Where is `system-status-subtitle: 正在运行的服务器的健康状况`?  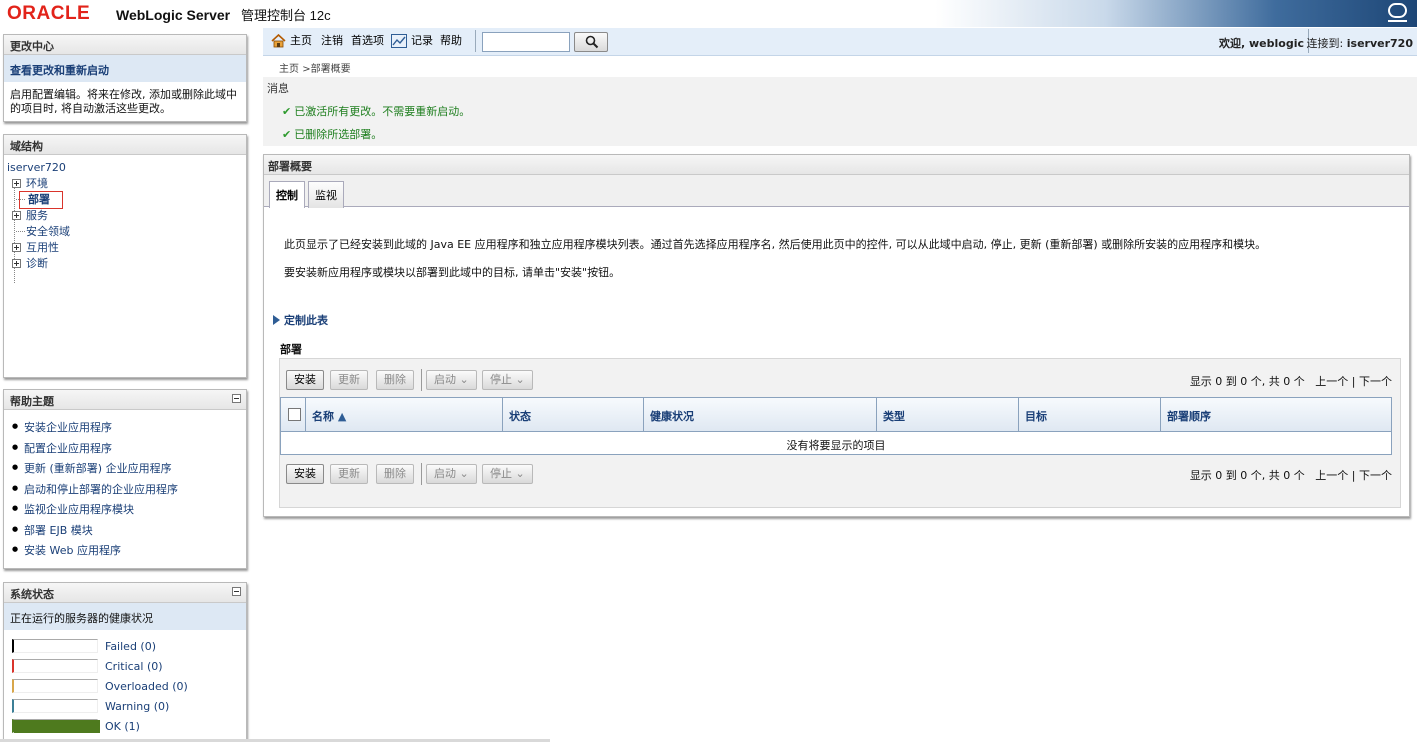 system-status-subtitle: 正在运行的服务器的健康状况 is located at coordinates (125, 616).